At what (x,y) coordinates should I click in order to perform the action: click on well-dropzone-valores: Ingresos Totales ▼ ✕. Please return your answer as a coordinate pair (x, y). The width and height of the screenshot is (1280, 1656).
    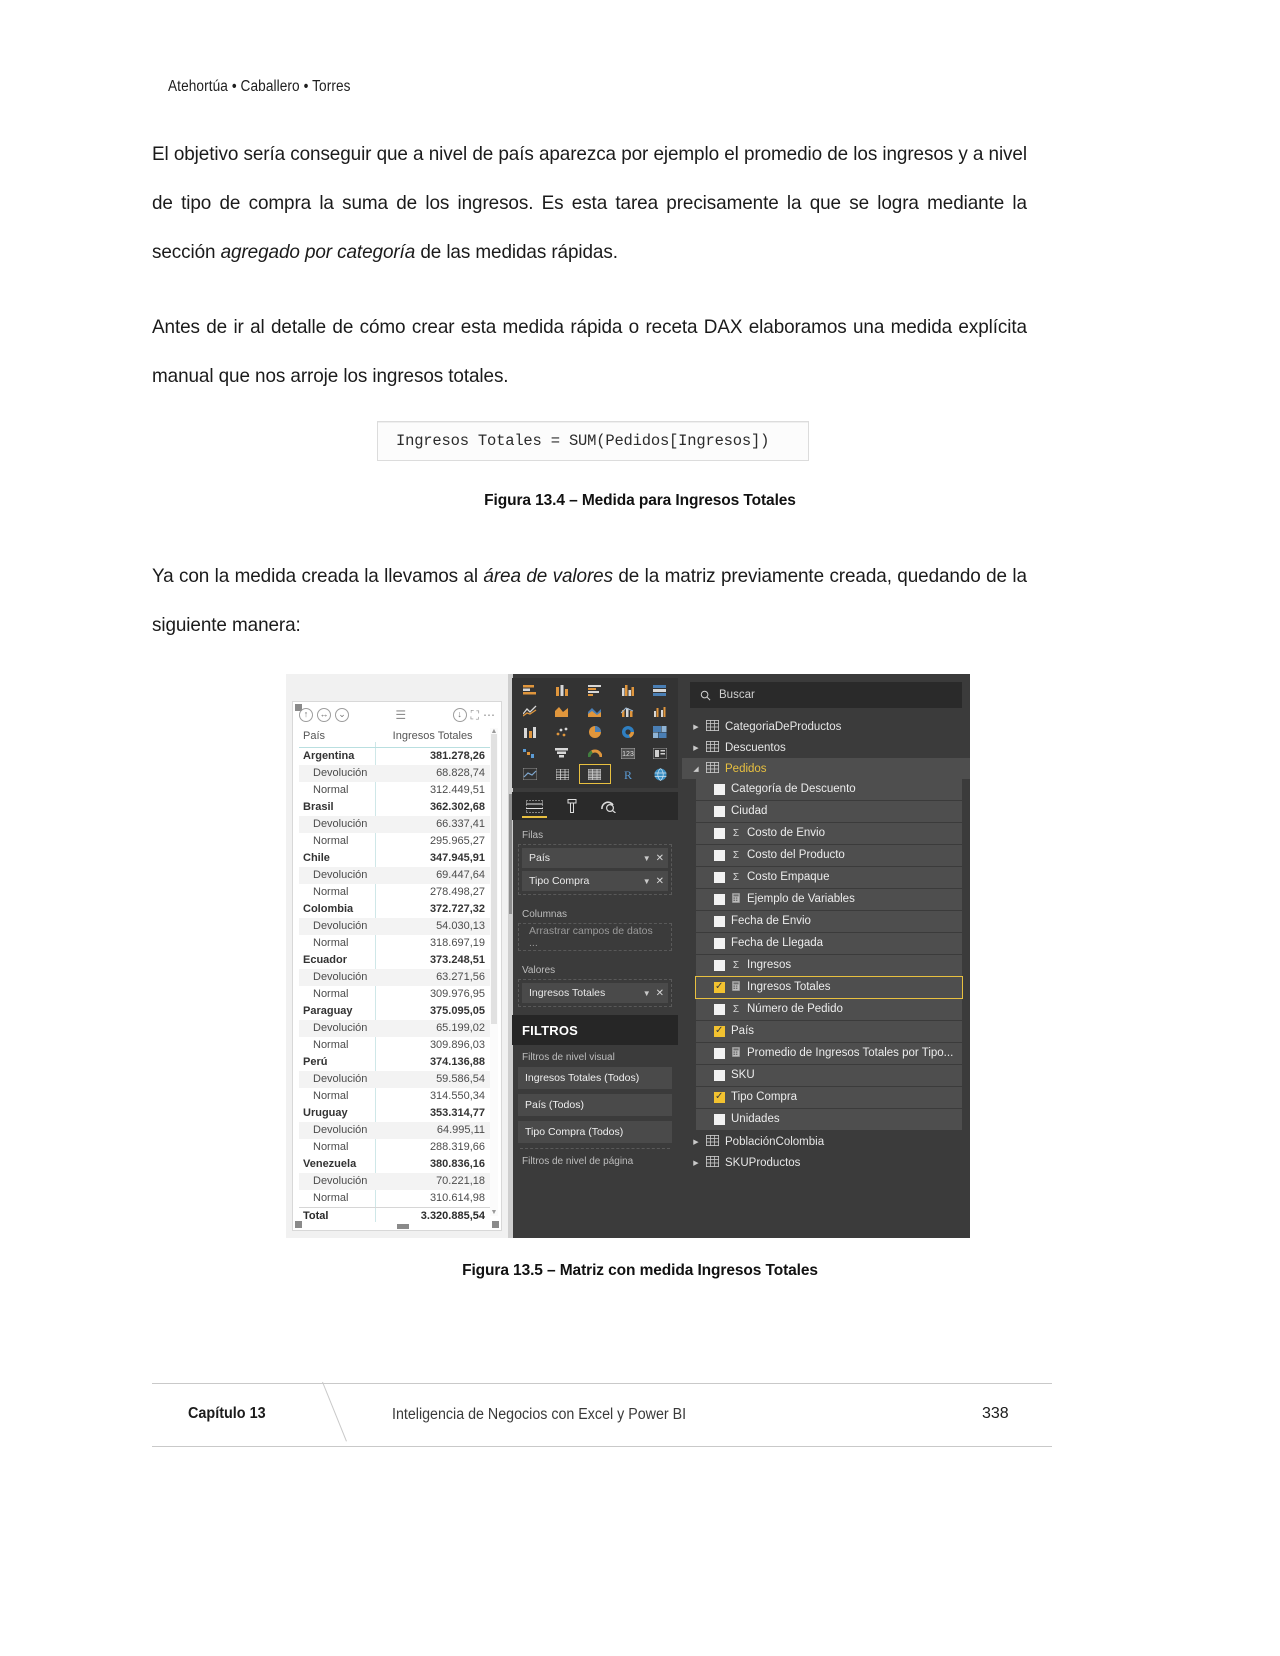
    Looking at the image, I should click on (595, 993).